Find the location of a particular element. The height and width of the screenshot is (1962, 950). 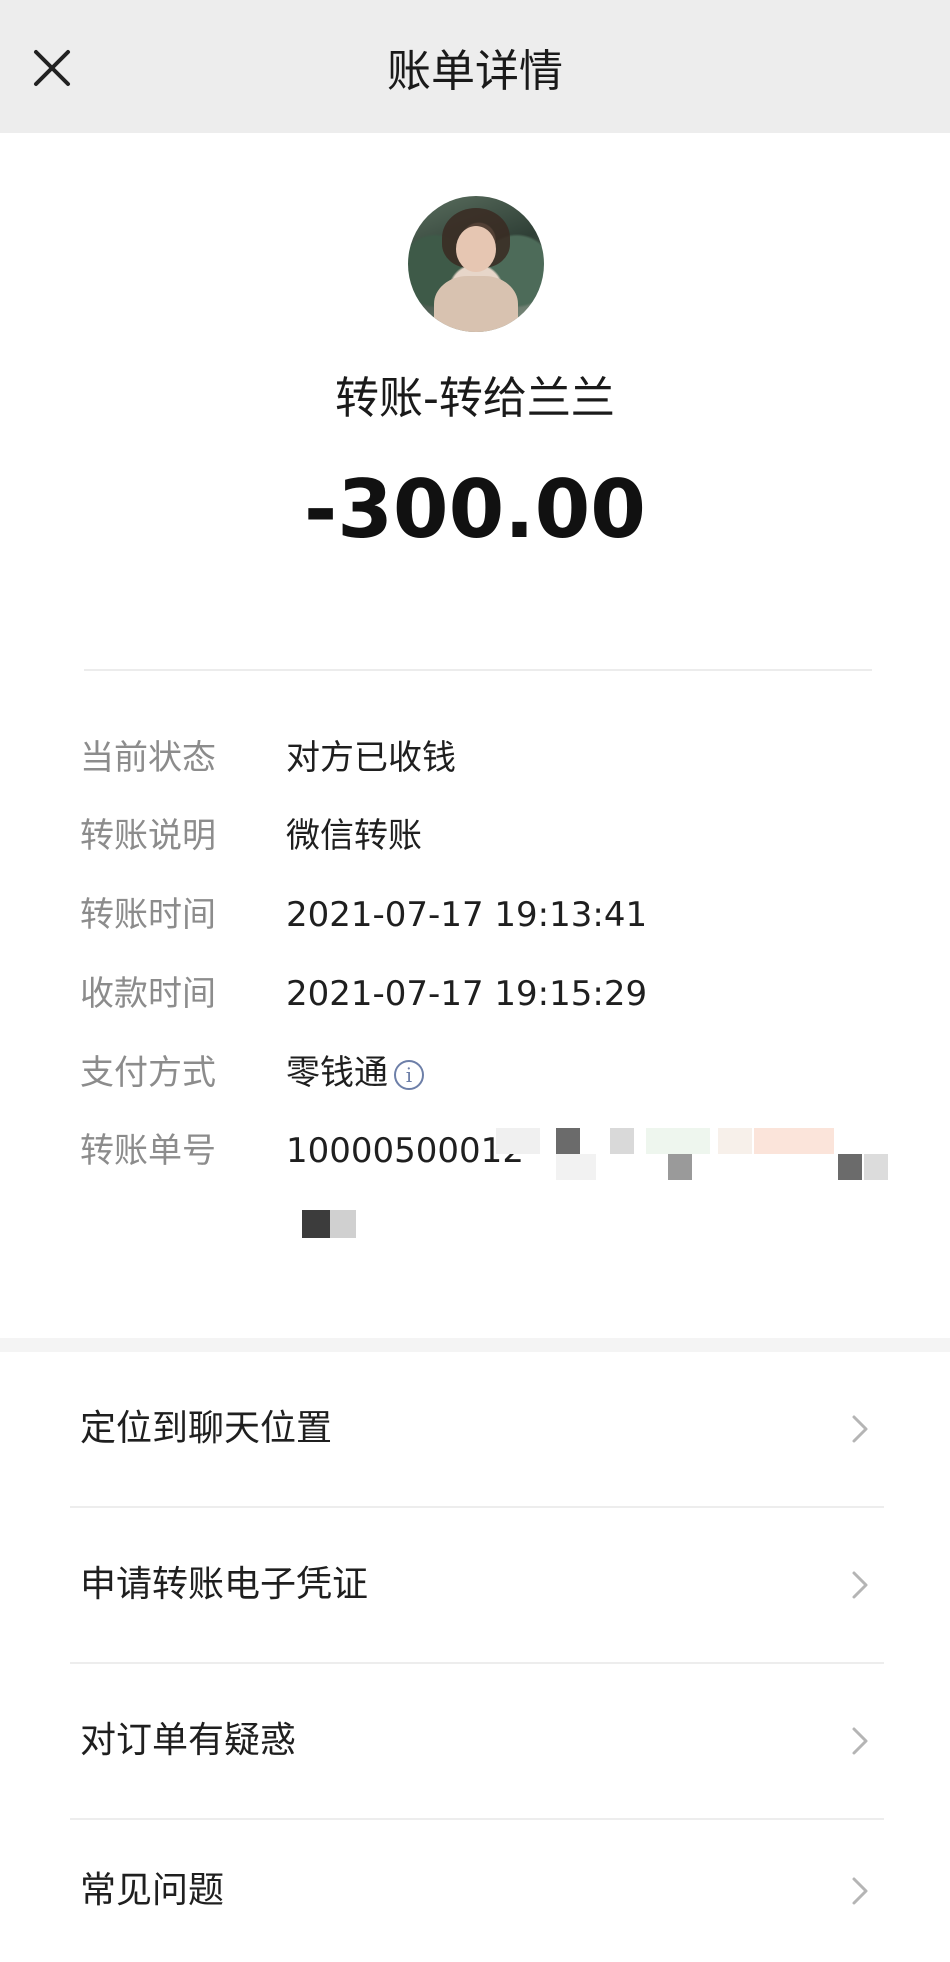

menu-item-order-doubt: 对订单有疑惑 is located at coordinates (475, 1741).